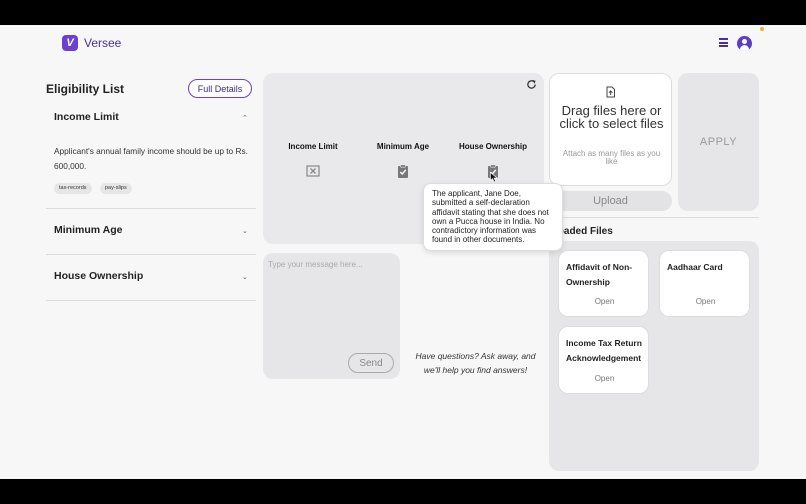 The image size is (806, 504). Describe the element at coordinates (654, 217) in the screenshot. I see `section-divider` at that location.